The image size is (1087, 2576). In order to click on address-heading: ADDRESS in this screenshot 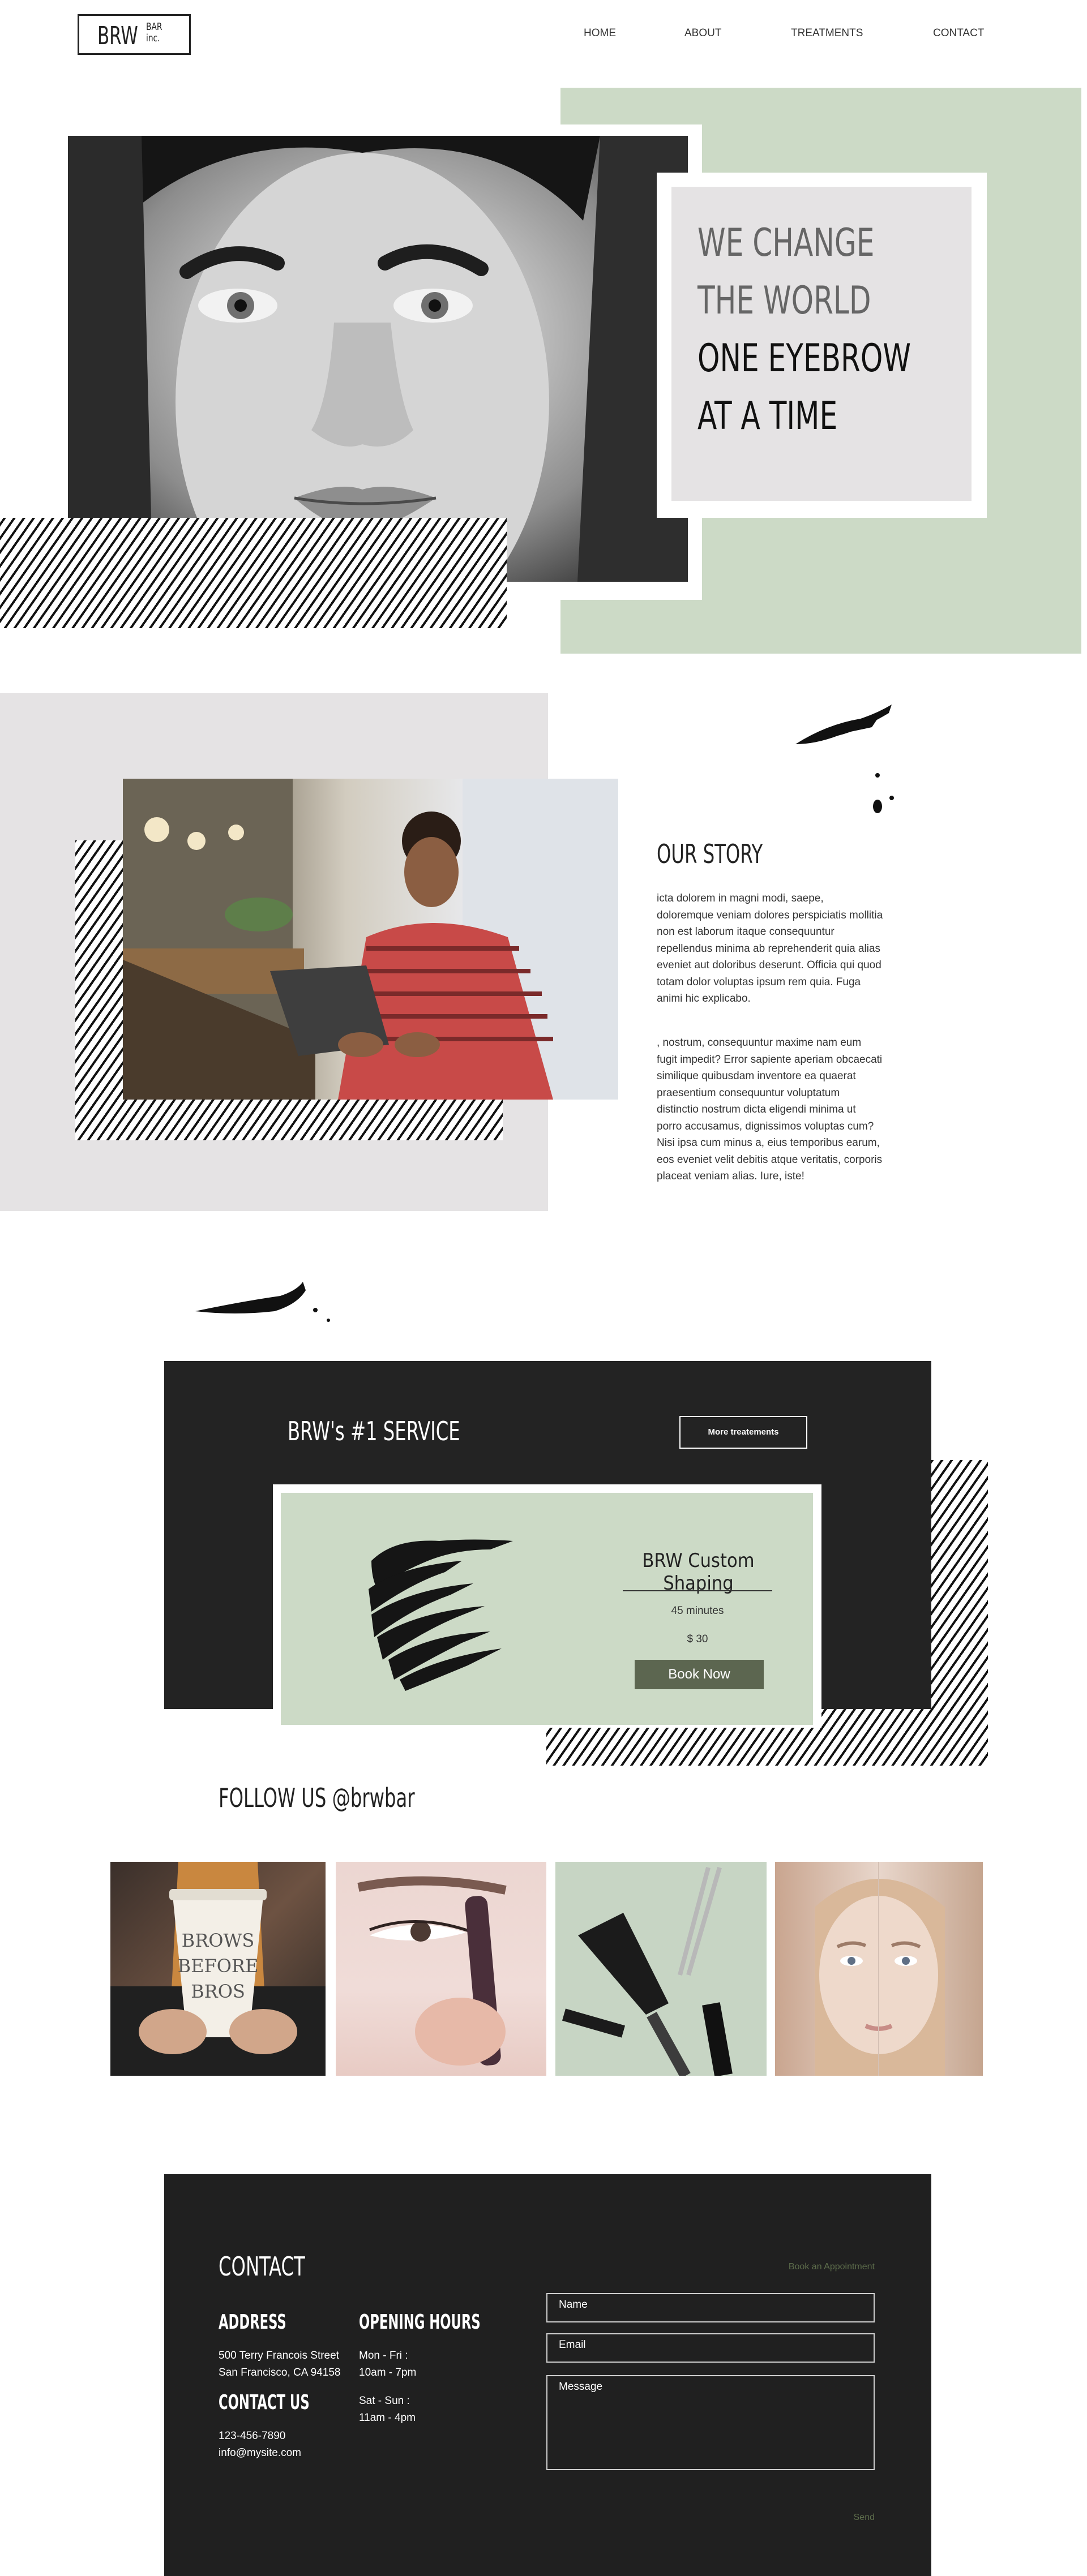, I will do `click(252, 2322)`.